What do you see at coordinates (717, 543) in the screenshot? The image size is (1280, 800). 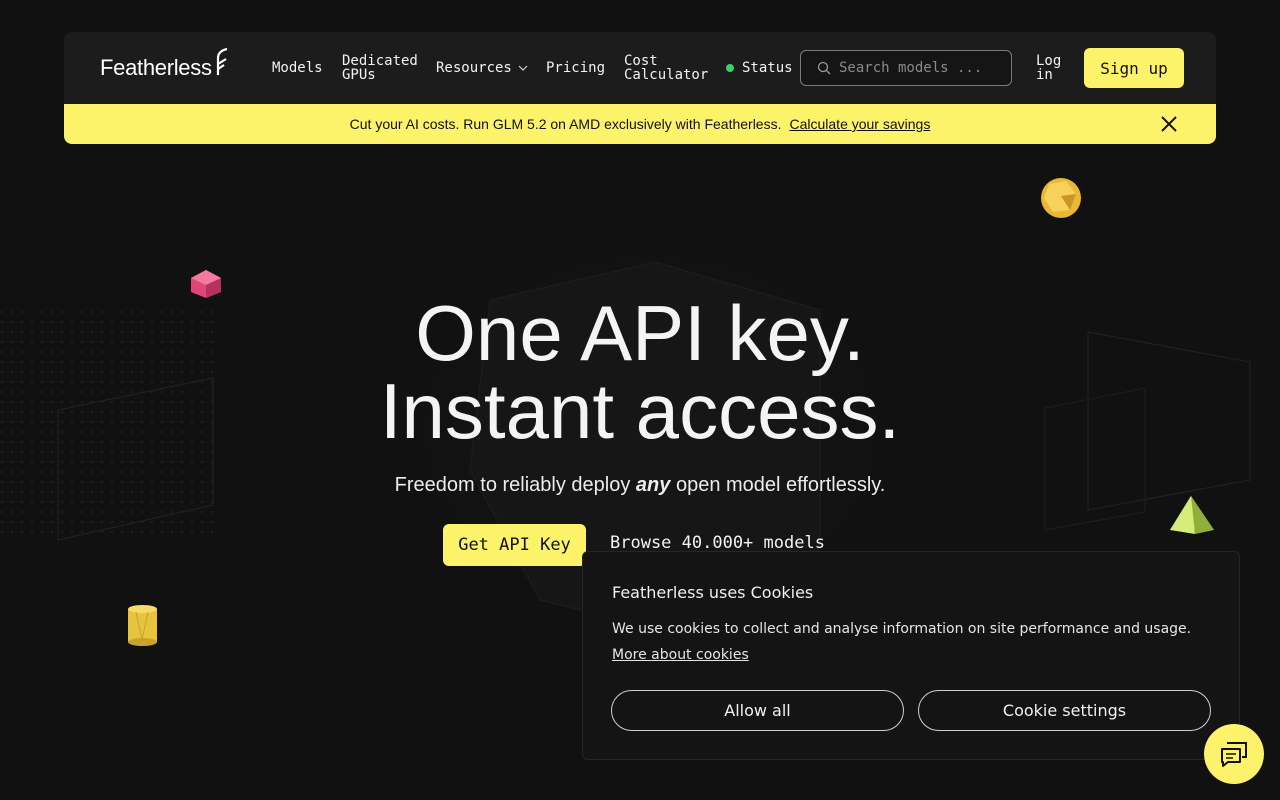 I see `browse-models-link: Browse 40.000+ models` at bounding box center [717, 543].